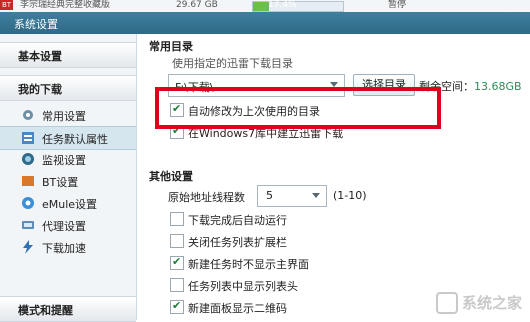 This screenshot has height=322, width=530. I want to click on progress-text: 17.4%, so click(282, 5).